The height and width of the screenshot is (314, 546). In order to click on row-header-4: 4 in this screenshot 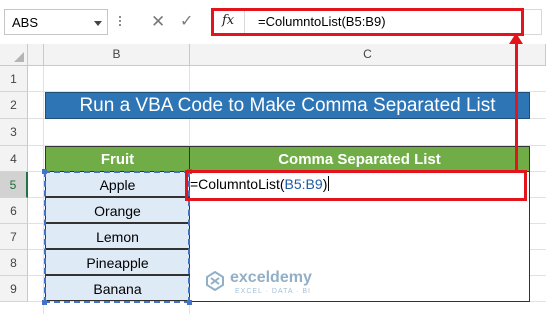, I will do `click(14, 159)`.